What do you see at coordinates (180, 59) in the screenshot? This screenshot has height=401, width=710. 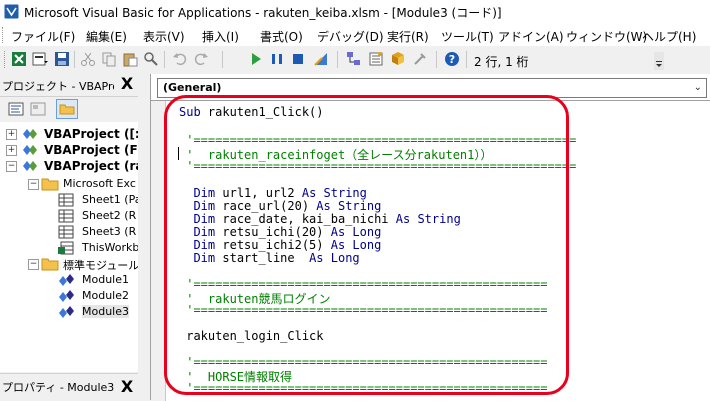 I see `undo-icon` at bounding box center [180, 59].